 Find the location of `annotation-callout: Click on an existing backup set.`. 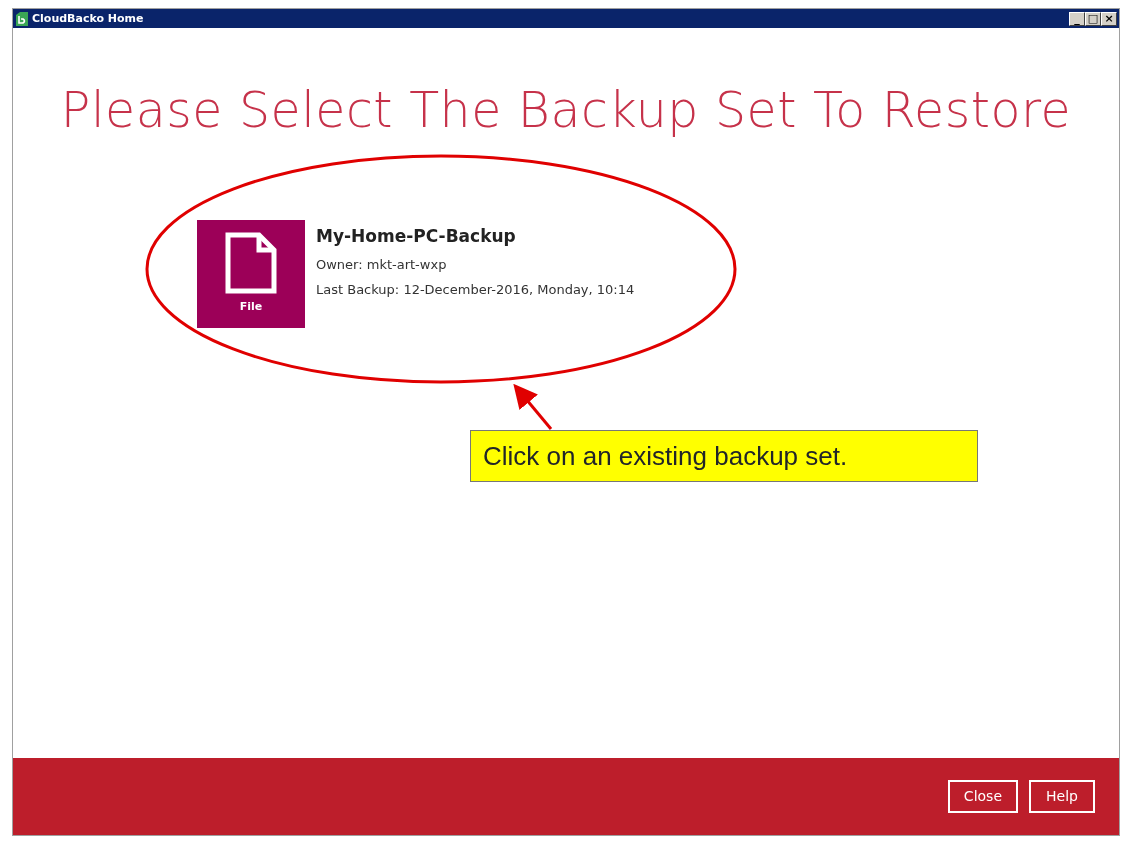

annotation-callout: Click on an existing backup set. is located at coordinates (724, 456).